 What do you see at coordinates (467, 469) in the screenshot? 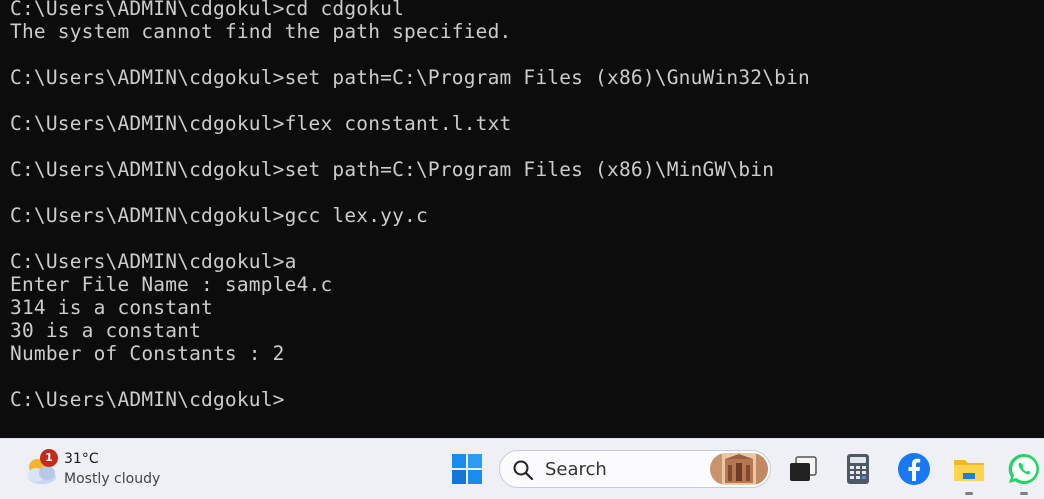
I see `windows-start-icon` at bounding box center [467, 469].